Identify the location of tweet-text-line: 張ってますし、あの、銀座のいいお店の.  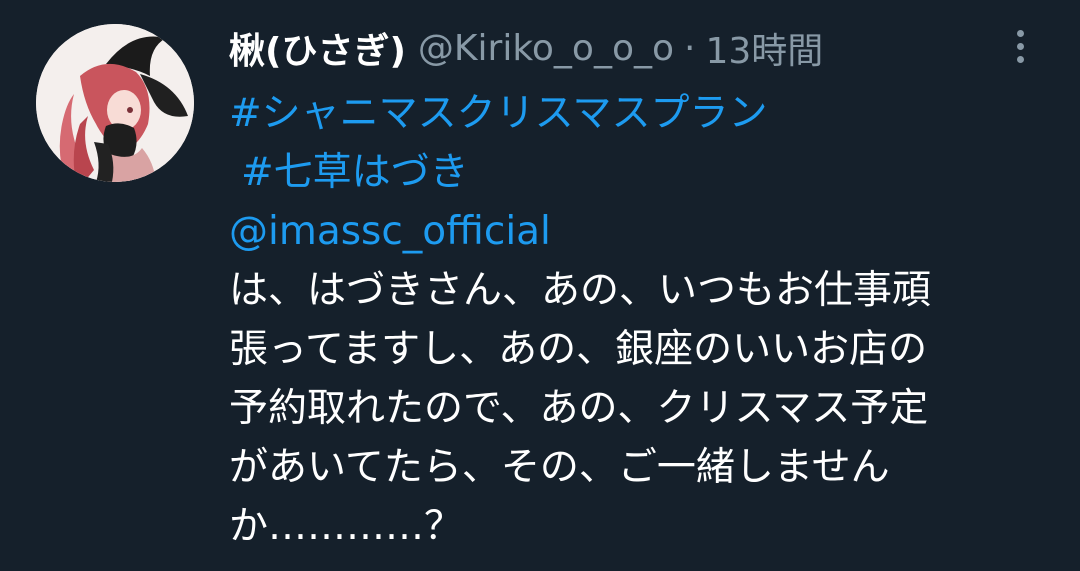
(578, 349).